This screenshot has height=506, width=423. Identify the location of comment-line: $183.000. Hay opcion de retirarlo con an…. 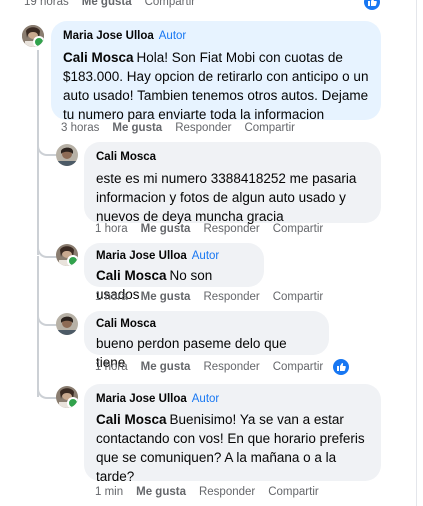
(216, 76).